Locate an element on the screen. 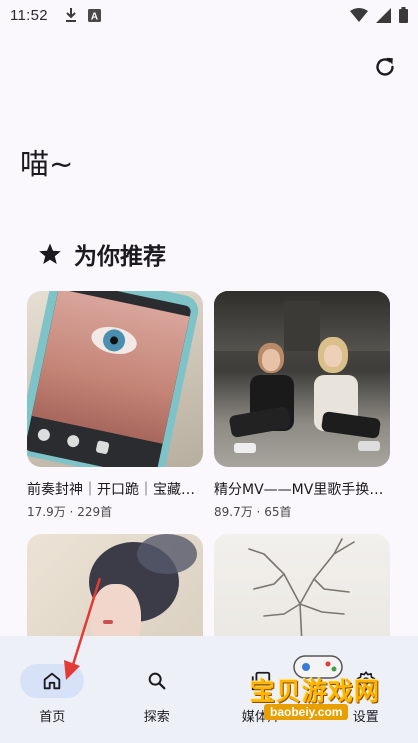 Image resolution: width=418 pixels, height=743 pixels. playlist-title: 前奏封神｜开口跪｜宝藏歌单 is located at coordinates (115, 490).